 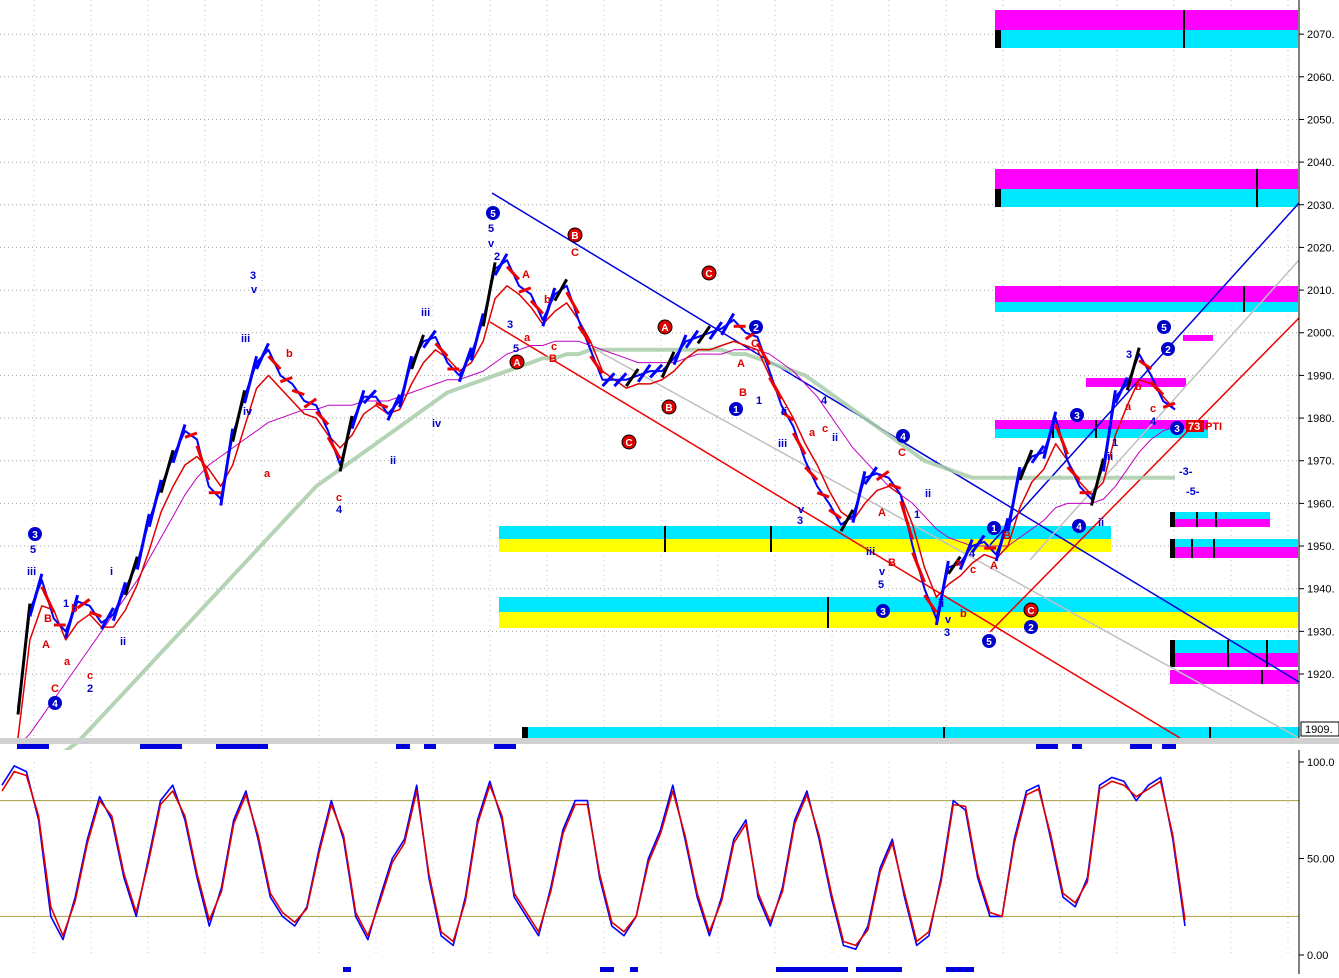 I want to click on oscillator-tick-label: 100.0, so click(x=1321, y=763).